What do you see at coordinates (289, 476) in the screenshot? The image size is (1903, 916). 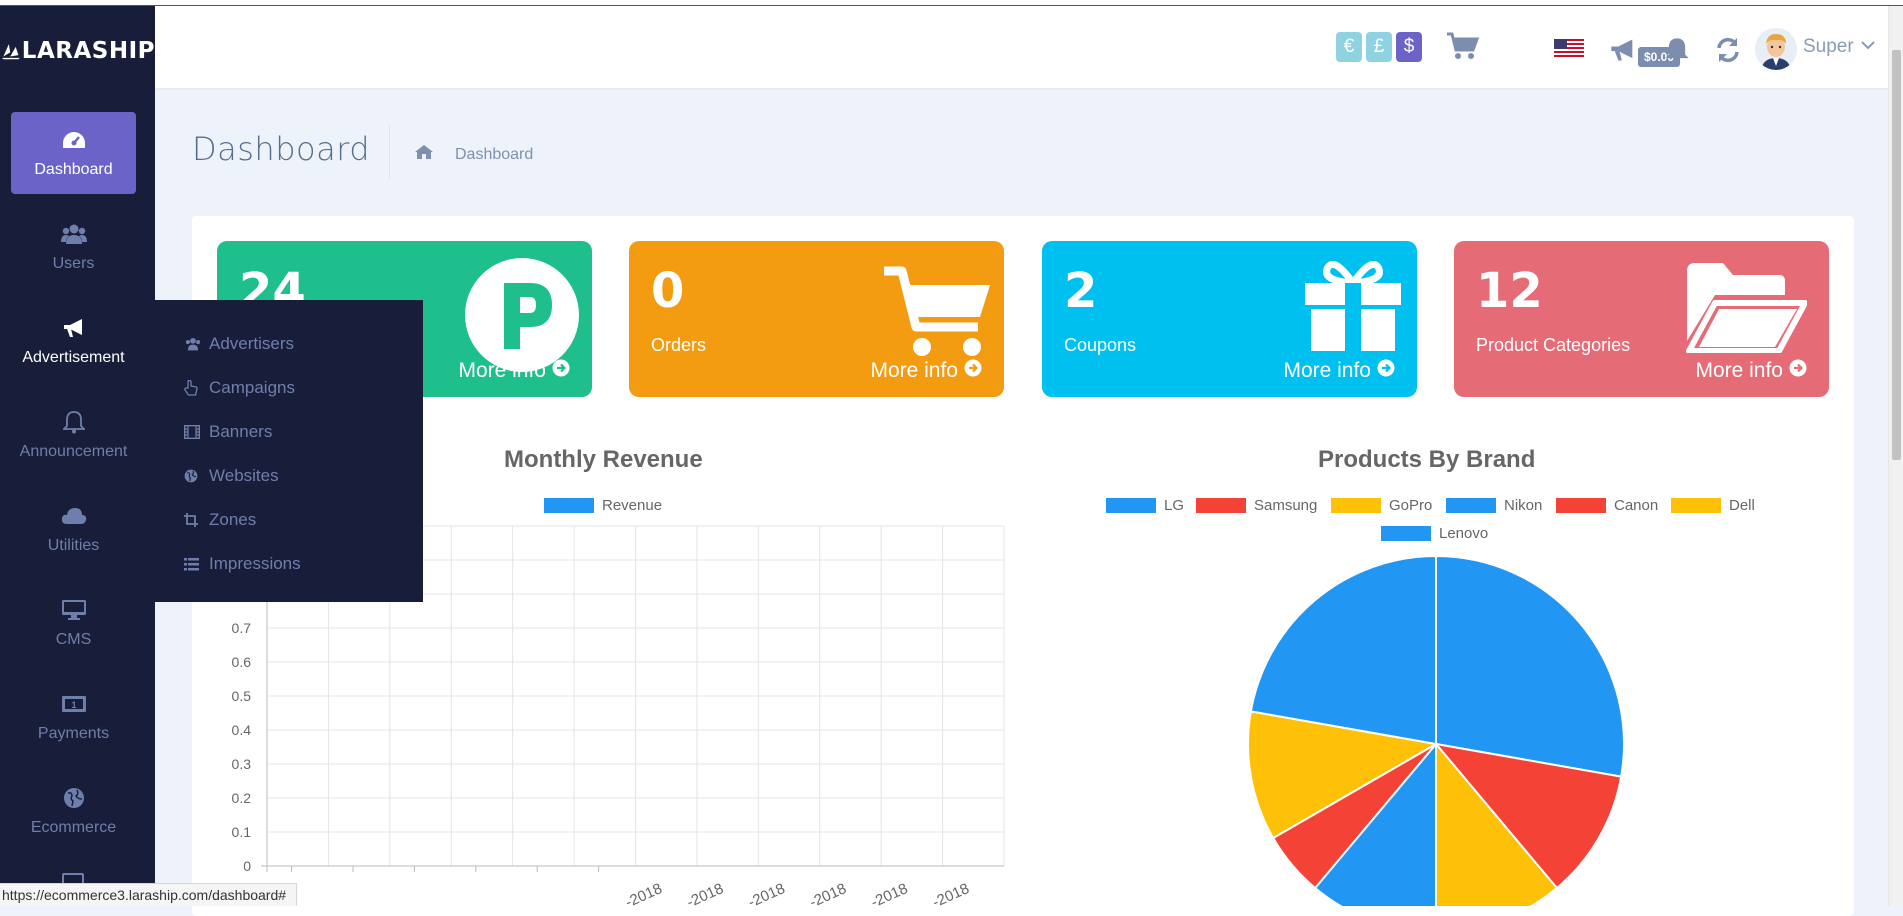 I see `submenu-item-websites: Websites` at bounding box center [289, 476].